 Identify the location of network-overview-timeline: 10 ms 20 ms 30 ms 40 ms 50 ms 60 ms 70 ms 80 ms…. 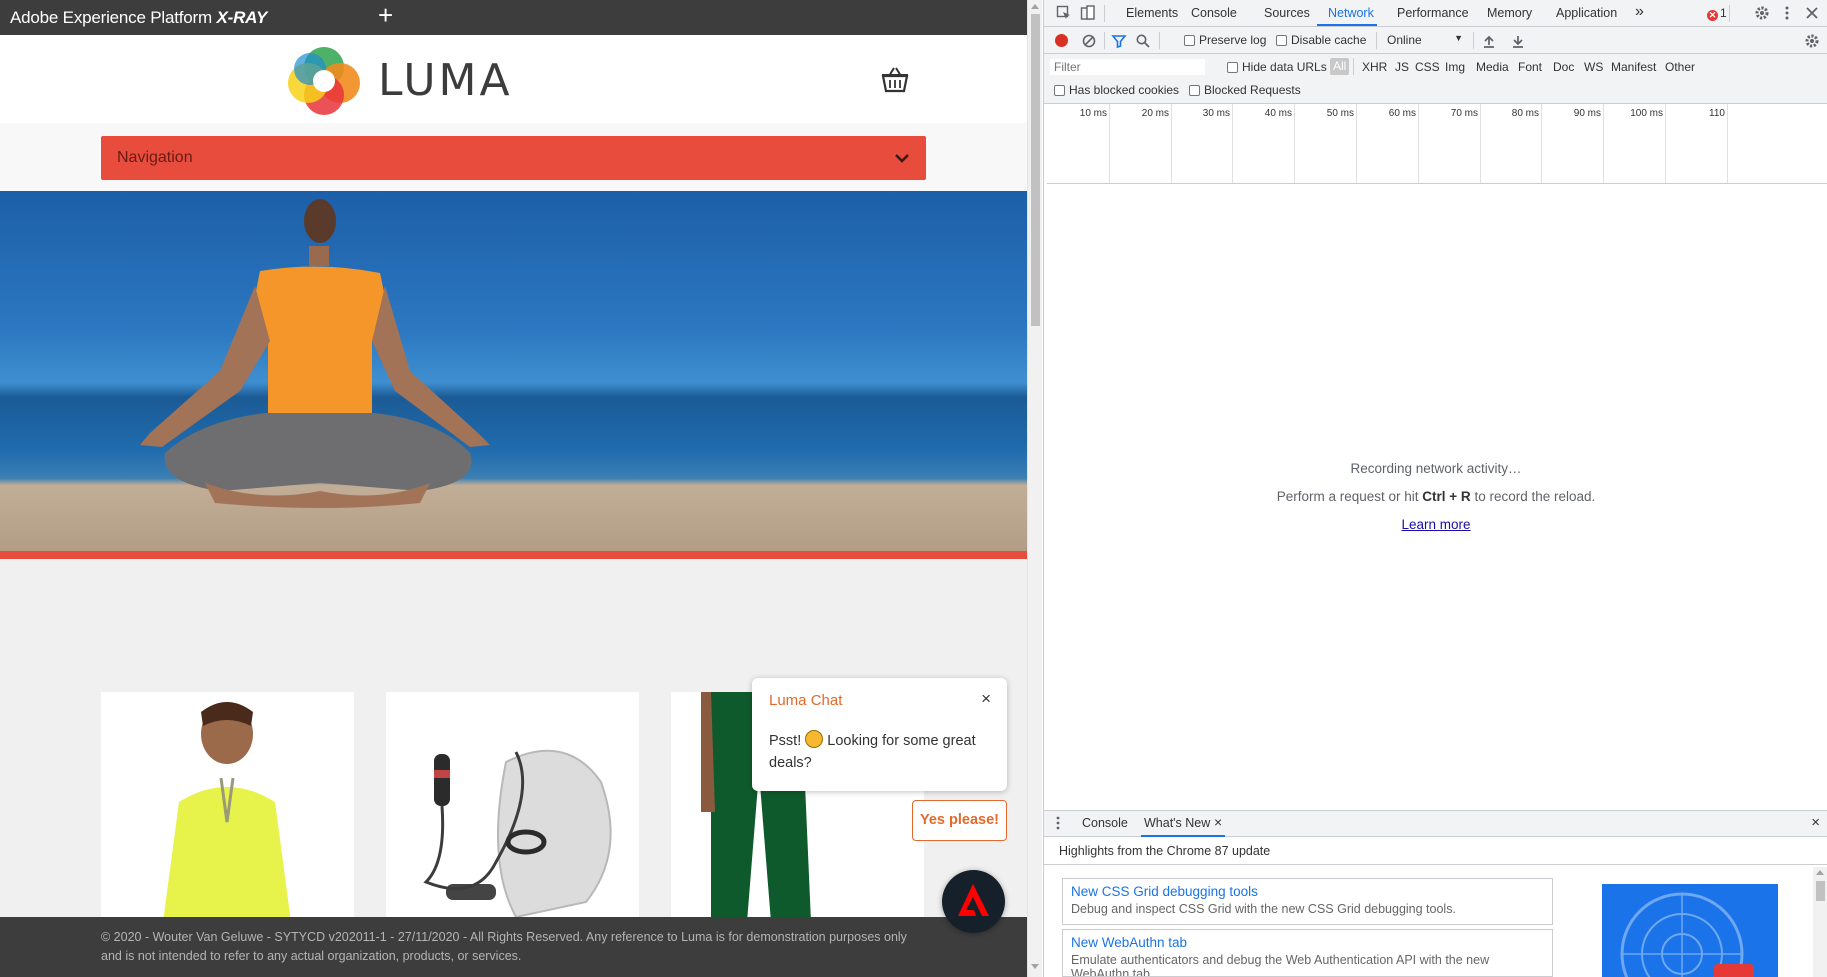
(1437, 144).